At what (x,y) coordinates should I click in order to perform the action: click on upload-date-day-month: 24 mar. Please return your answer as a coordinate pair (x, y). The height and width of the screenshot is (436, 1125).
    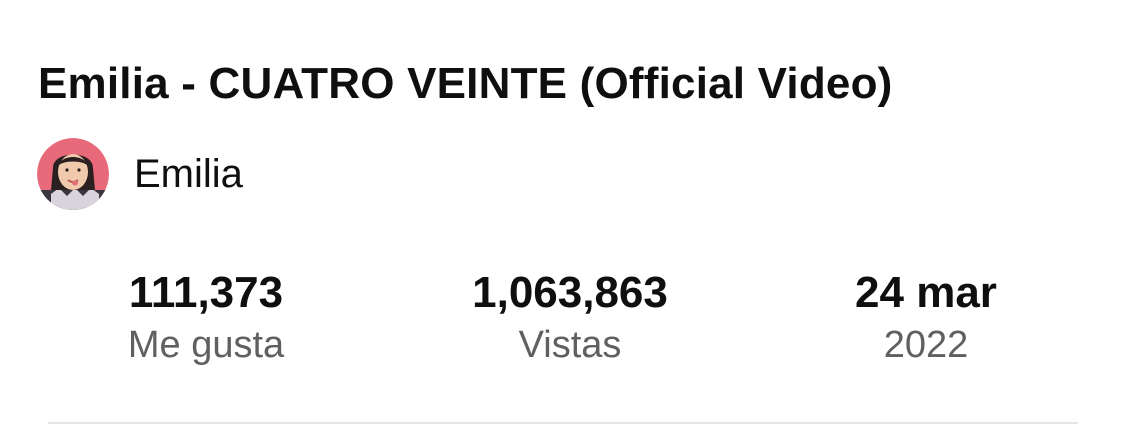
    Looking at the image, I should click on (926, 292).